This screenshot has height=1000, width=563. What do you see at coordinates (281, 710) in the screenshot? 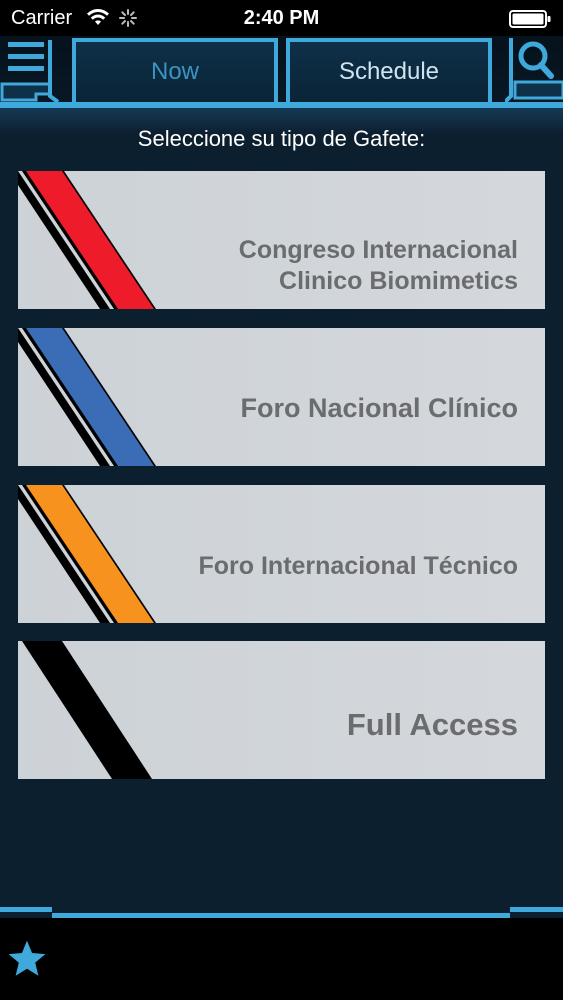
I see `badge-option-full-access: Full Access` at bounding box center [281, 710].